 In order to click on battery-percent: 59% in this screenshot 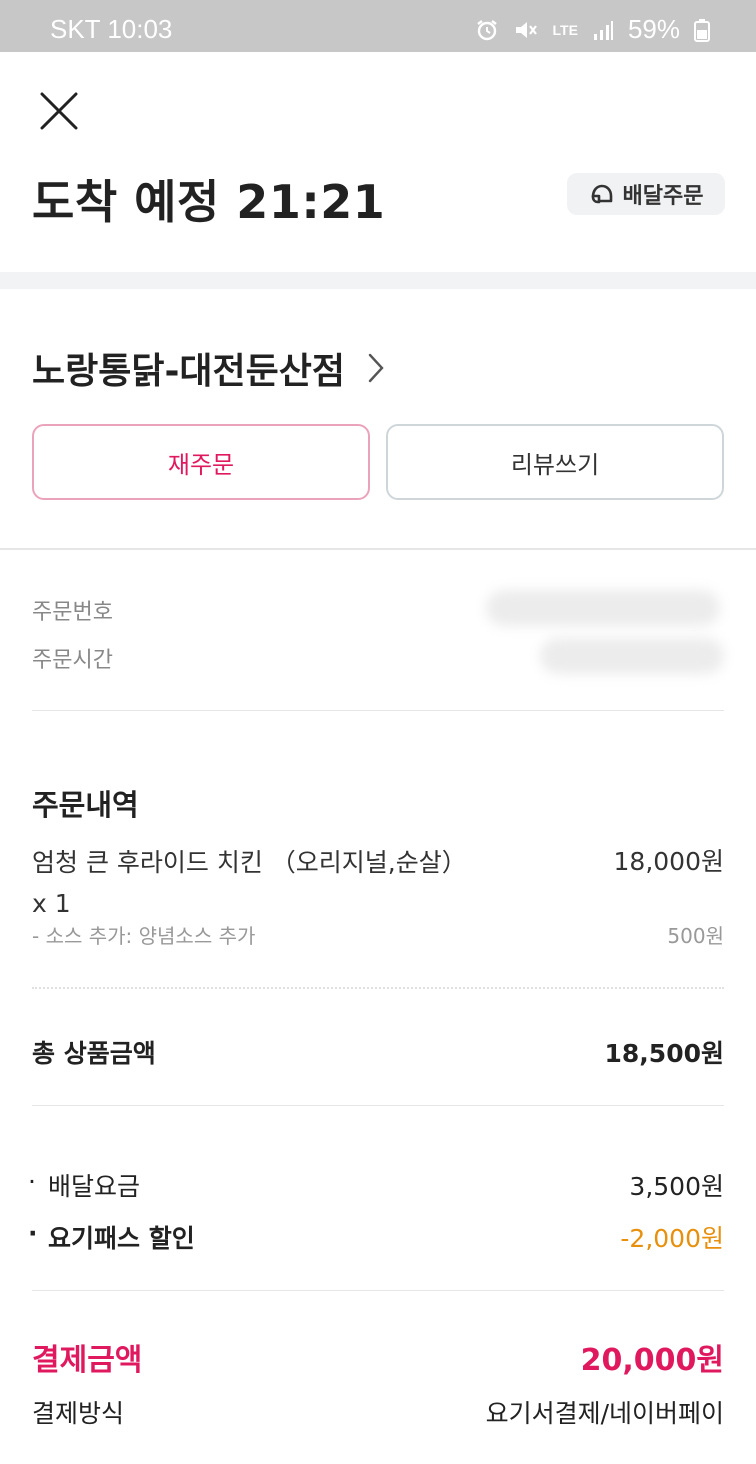, I will do `click(653, 29)`.